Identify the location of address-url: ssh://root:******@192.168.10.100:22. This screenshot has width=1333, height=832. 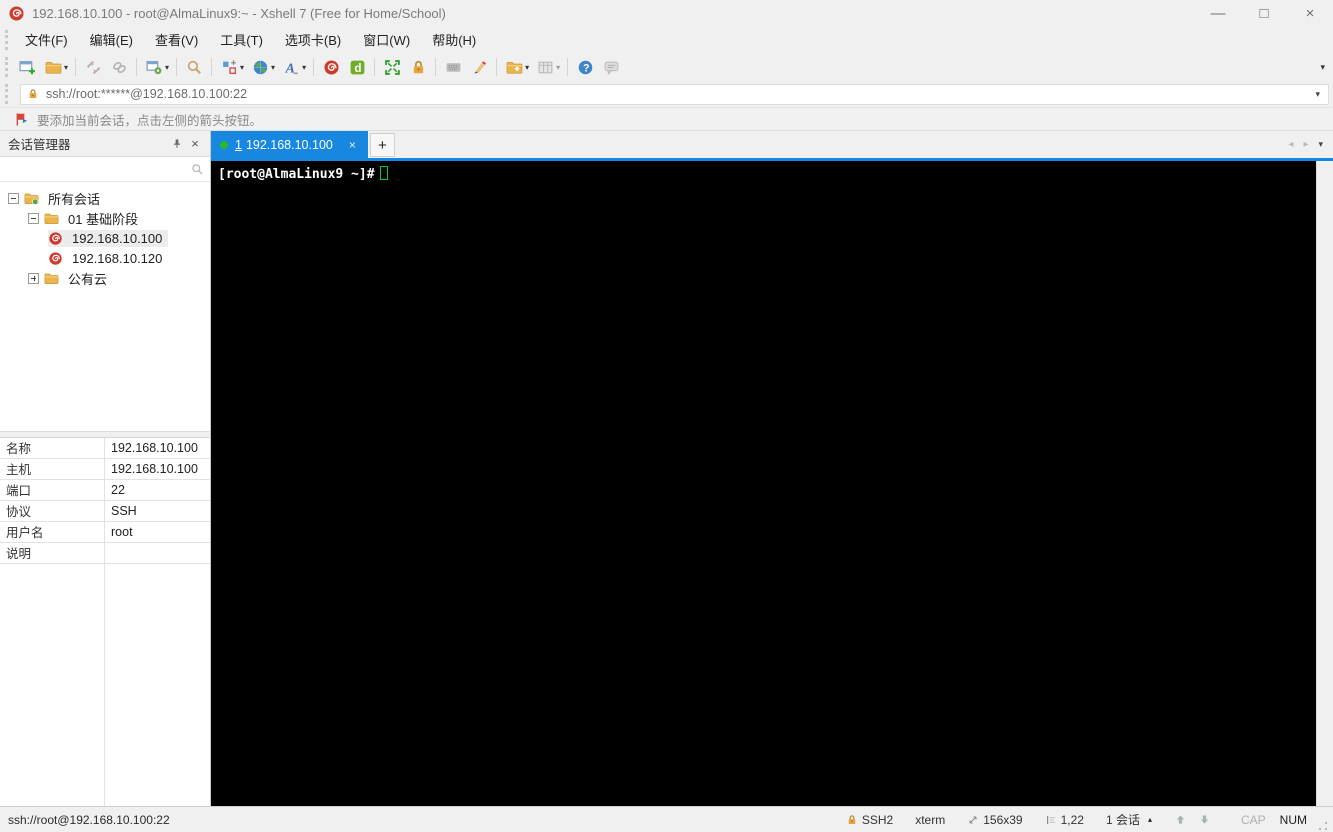
(679, 94).